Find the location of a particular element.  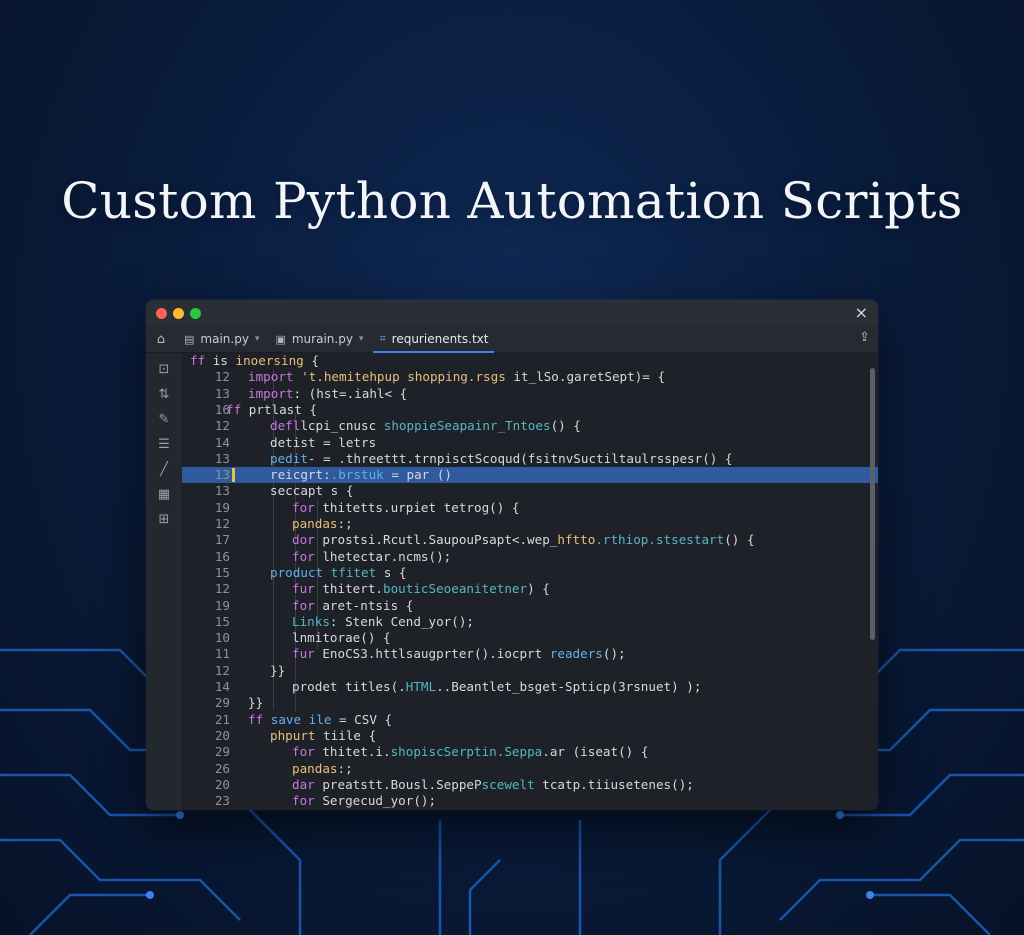

code-token: :; is located at coordinates (345, 768).